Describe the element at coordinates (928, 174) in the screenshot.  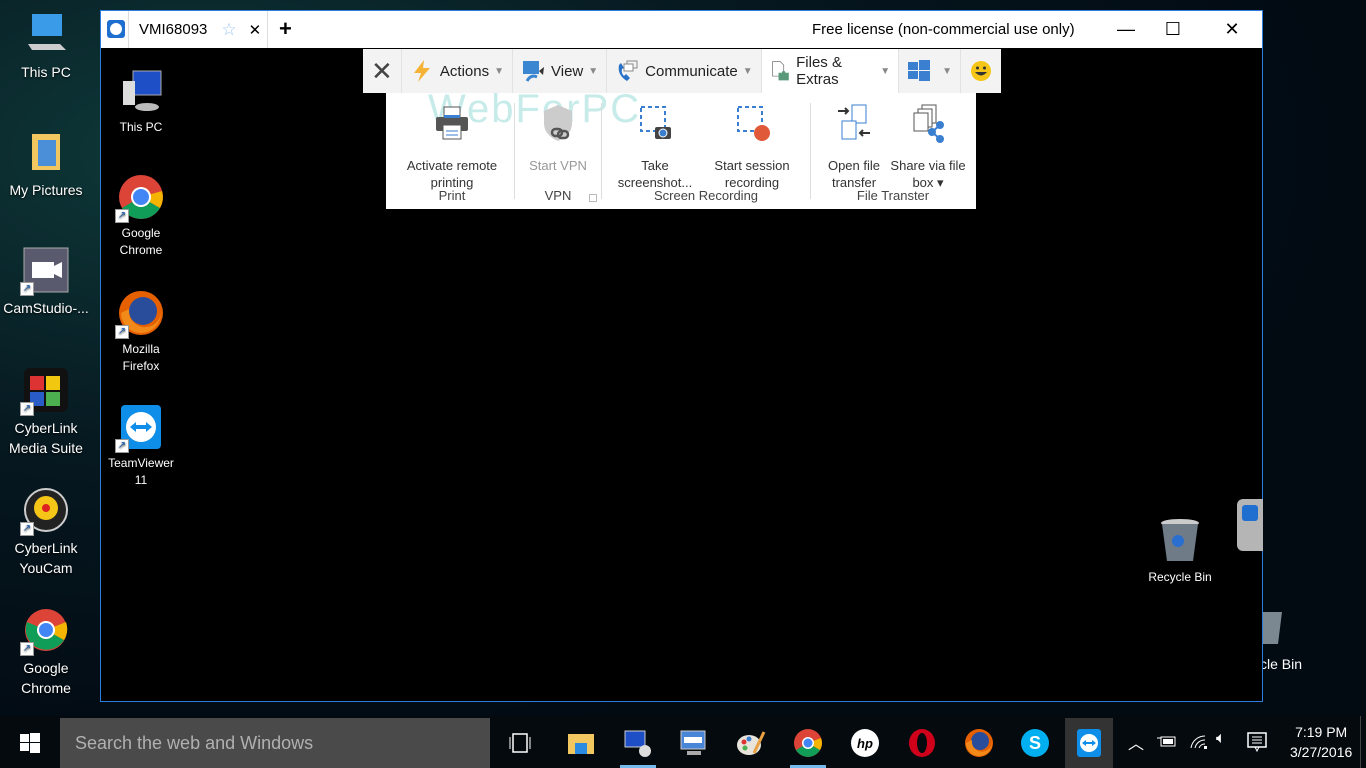
I see `button-label: Share via file box ▾` at that location.